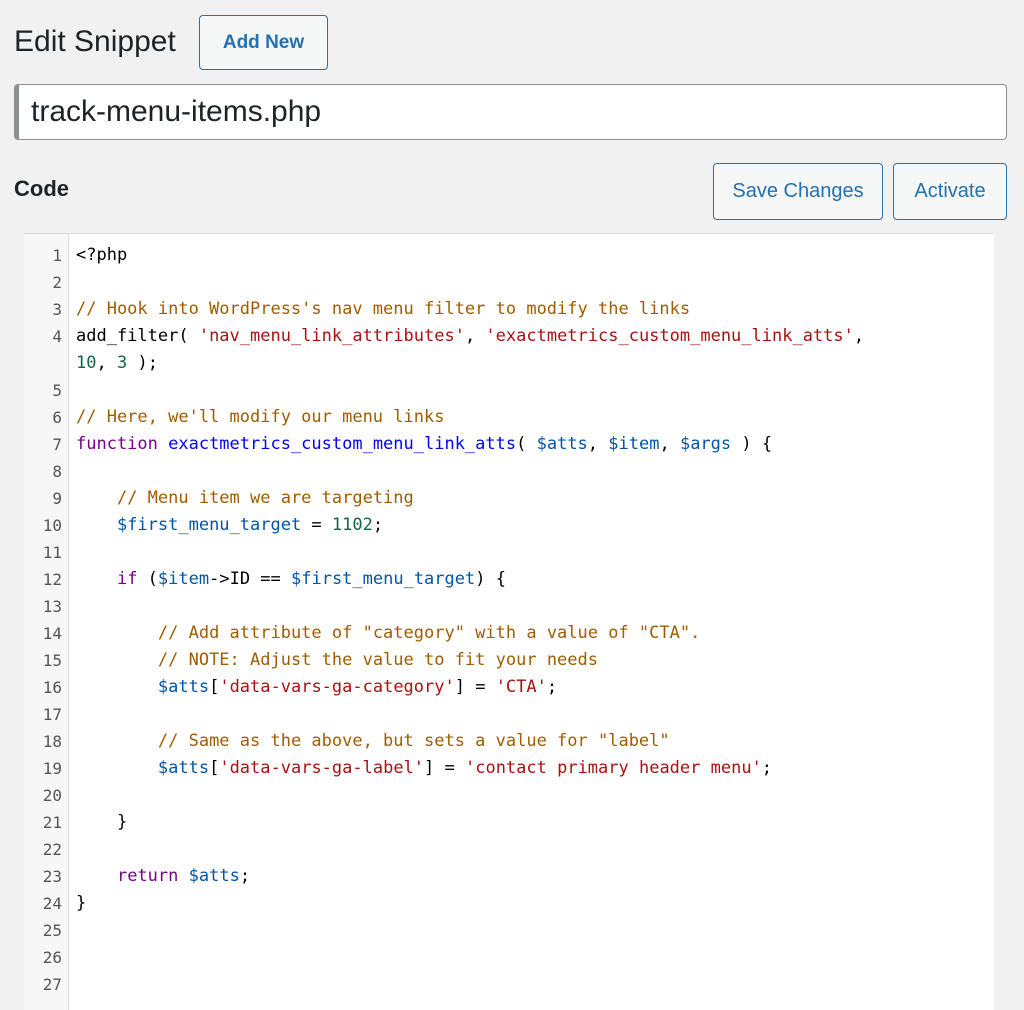  I want to click on code-token: 'data-vars-ga-label', so click(322, 768).